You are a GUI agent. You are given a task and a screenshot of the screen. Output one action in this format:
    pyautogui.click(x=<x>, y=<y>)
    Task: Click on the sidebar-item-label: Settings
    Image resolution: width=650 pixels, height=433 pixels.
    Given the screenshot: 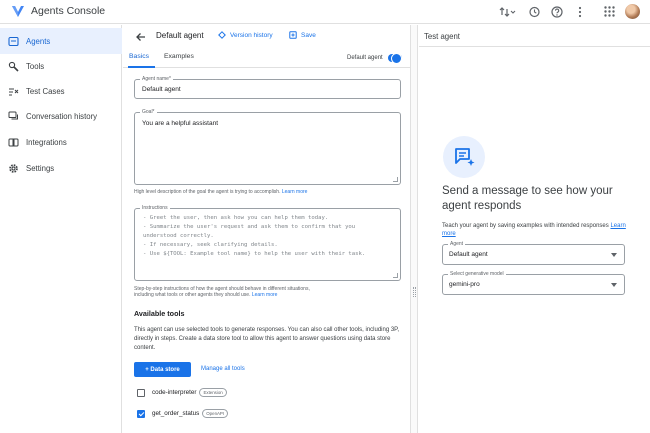 What is the action you would take?
    pyautogui.click(x=40, y=168)
    